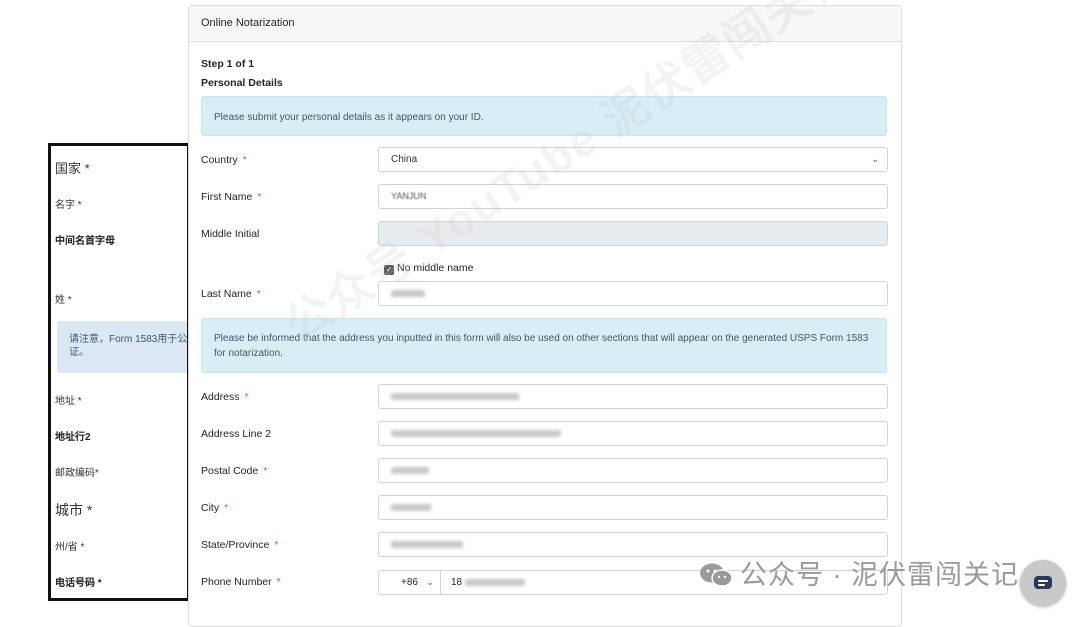 This screenshot has height=627, width=1080. Describe the element at coordinates (231, 197) in the screenshot. I see `first-name-label: First Name *` at that location.